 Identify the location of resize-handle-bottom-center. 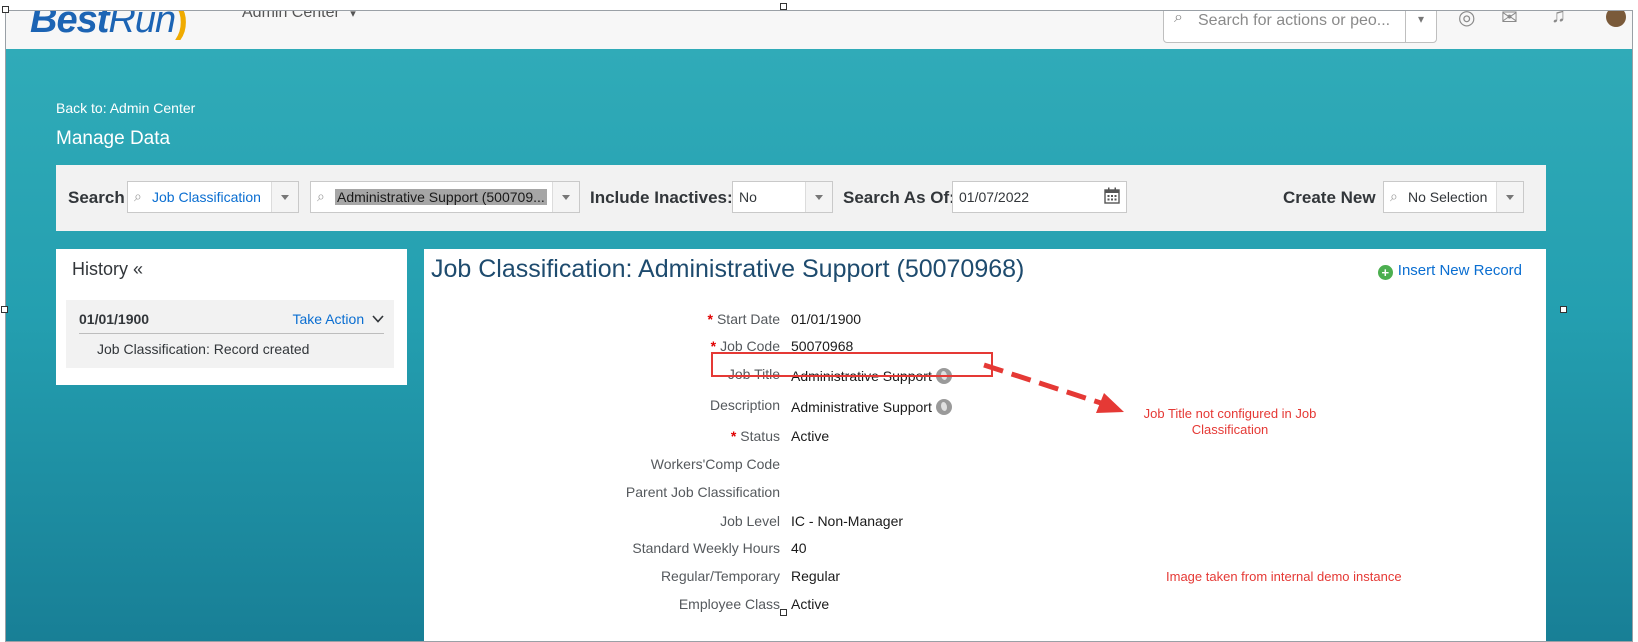
(783, 612).